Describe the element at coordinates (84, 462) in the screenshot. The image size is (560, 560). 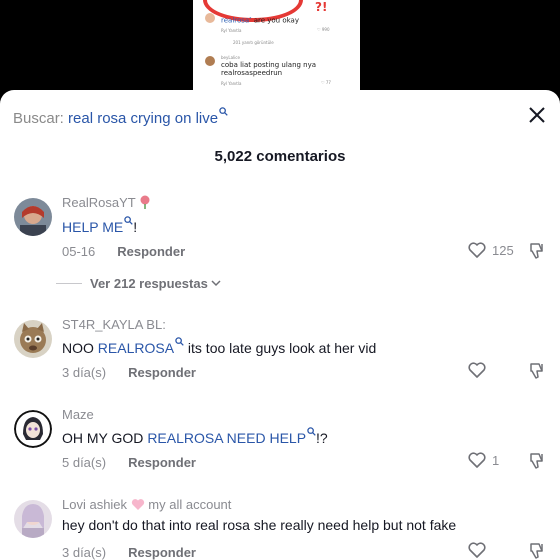
I see `comment-date: 5 día(s)` at that location.